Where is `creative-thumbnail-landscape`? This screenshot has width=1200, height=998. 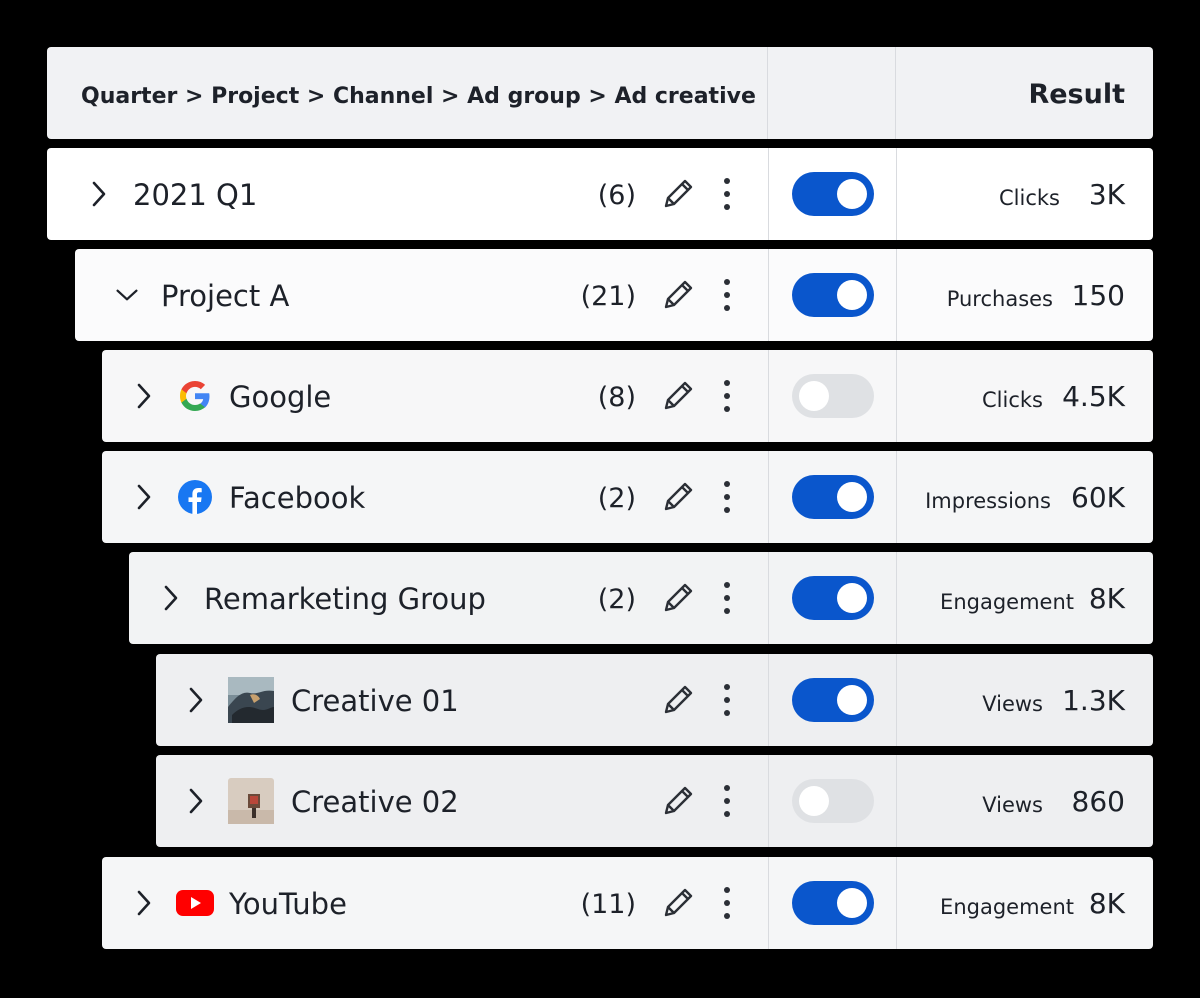 creative-thumbnail-landscape is located at coordinates (251, 700).